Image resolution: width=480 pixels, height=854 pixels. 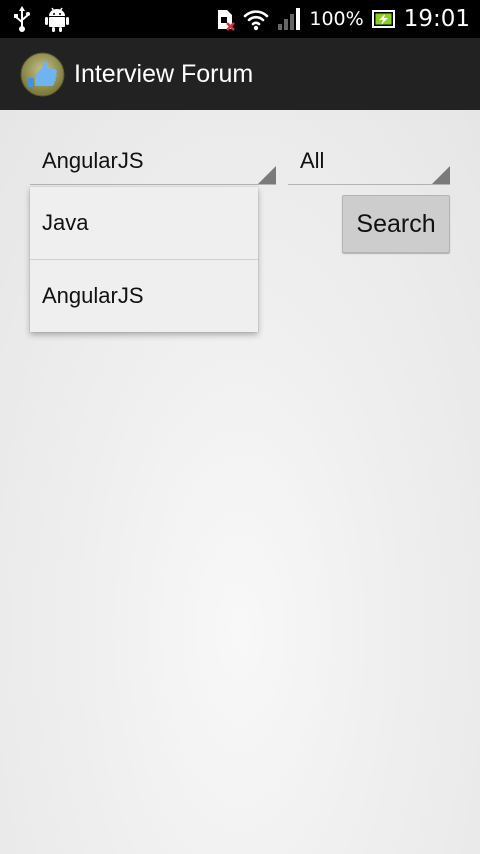 I want to click on android-debug-icon, so click(x=57, y=19).